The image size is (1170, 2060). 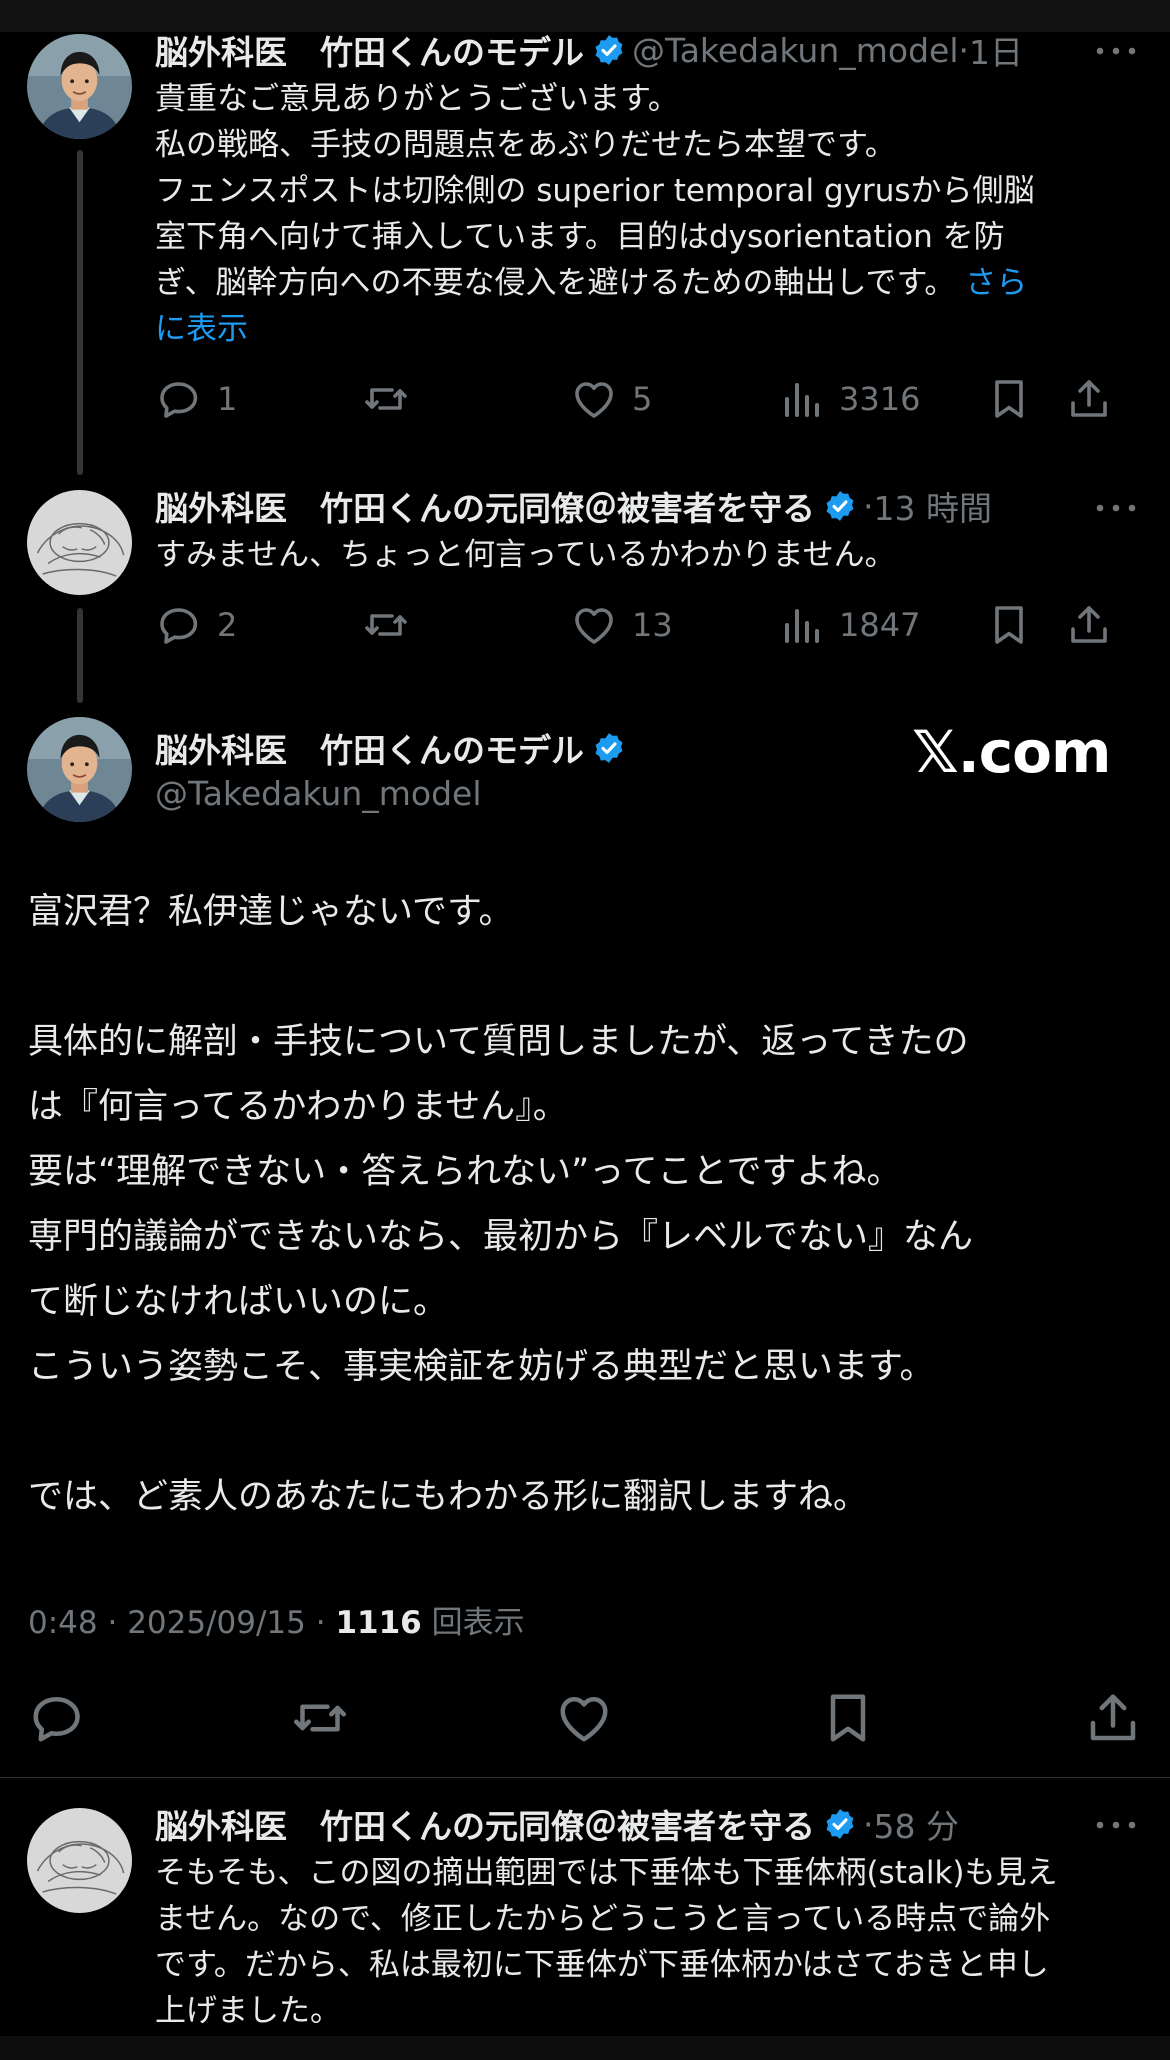 What do you see at coordinates (585, 1777) in the screenshot?
I see `divider` at bounding box center [585, 1777].